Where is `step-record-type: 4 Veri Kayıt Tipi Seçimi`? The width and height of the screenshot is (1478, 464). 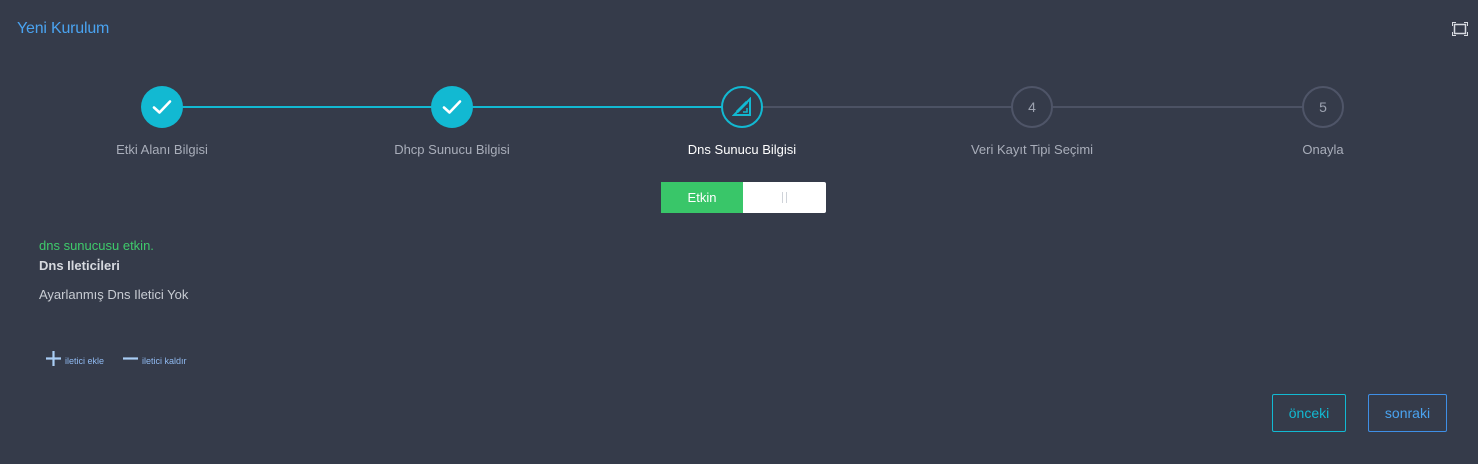 step-record-type: 4 Veri Kayıt Tipi Seçimi is located at coordinates (1032, 121).